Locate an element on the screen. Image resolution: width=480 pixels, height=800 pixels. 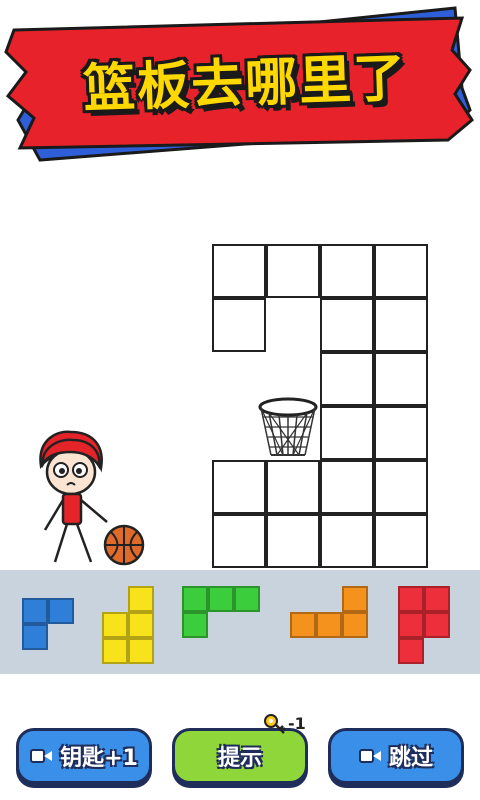
hint-label: 提示 is located at coordinates (239, 758).